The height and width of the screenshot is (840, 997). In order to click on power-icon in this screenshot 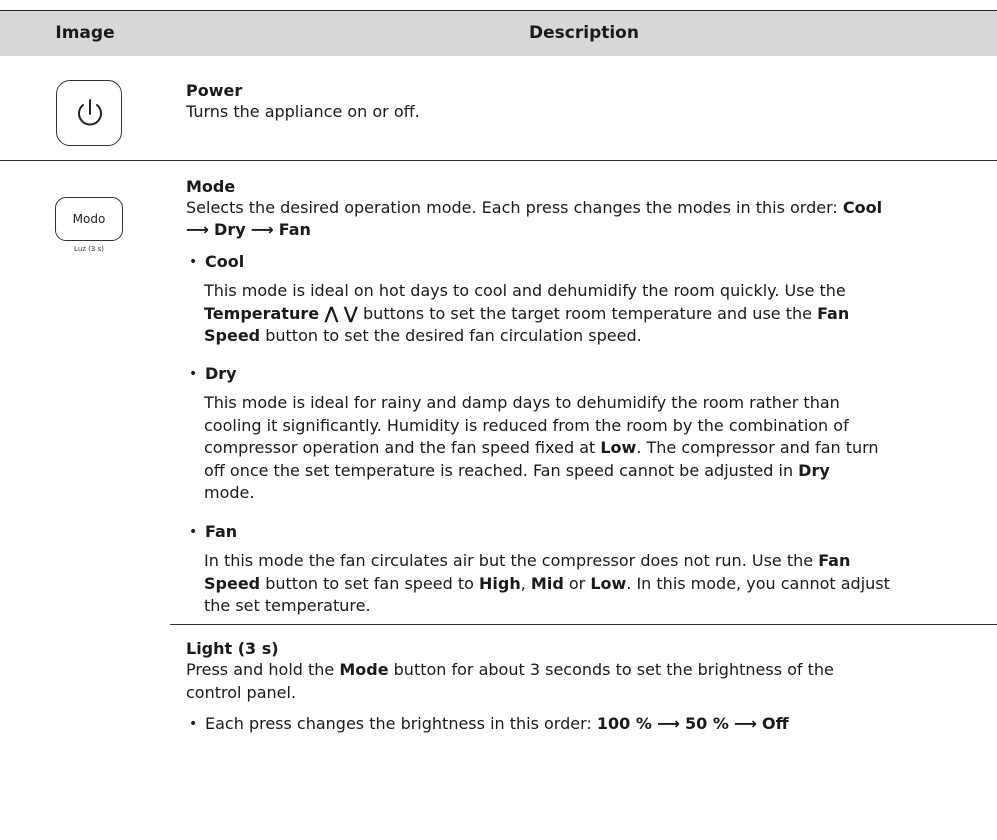, I will do `click(90, 112)`.